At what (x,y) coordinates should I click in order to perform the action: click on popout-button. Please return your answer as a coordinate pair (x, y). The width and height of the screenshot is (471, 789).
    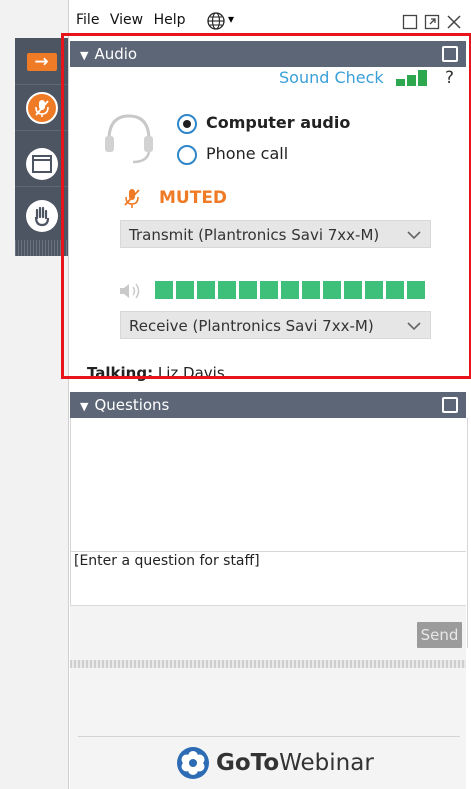
    Looking at the image, I should click on (432, 24).